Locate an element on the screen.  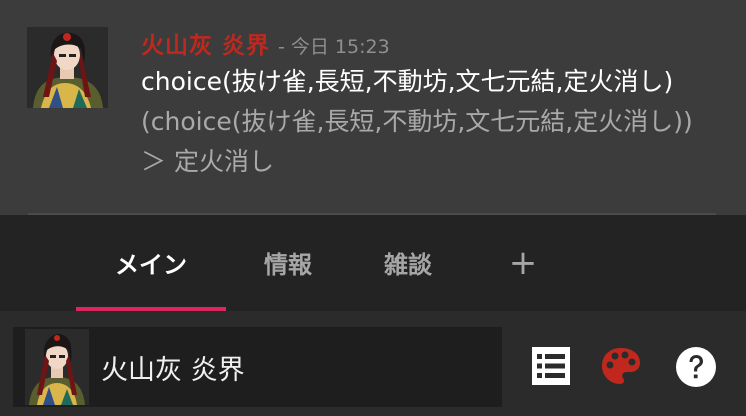
palette-icon is located at coordinates (621, 366).